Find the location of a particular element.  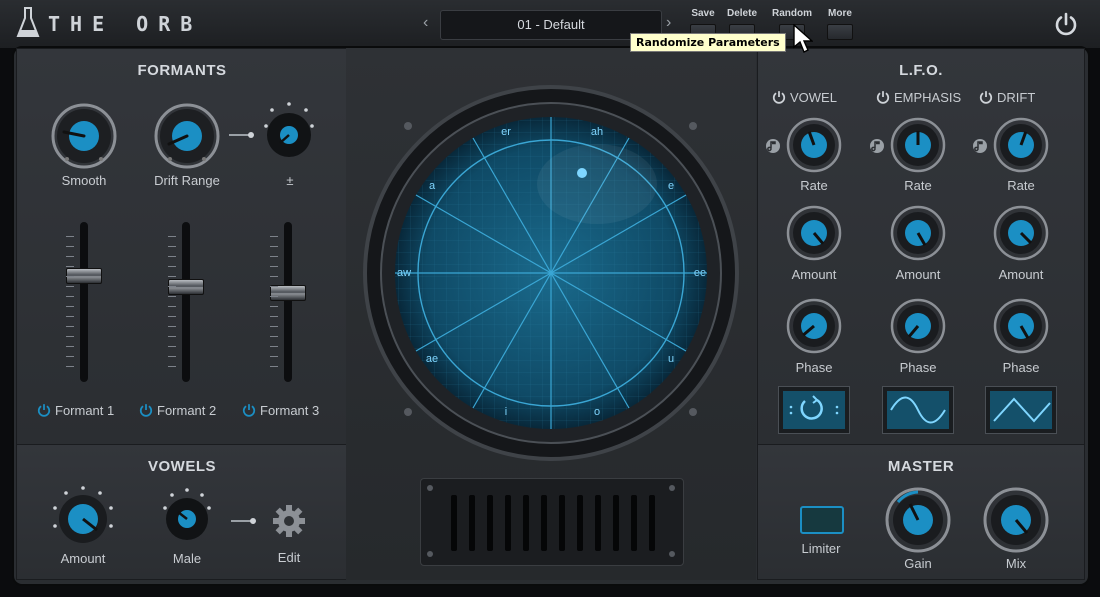

master-title: MASTER is located at coordinates (921, 466).